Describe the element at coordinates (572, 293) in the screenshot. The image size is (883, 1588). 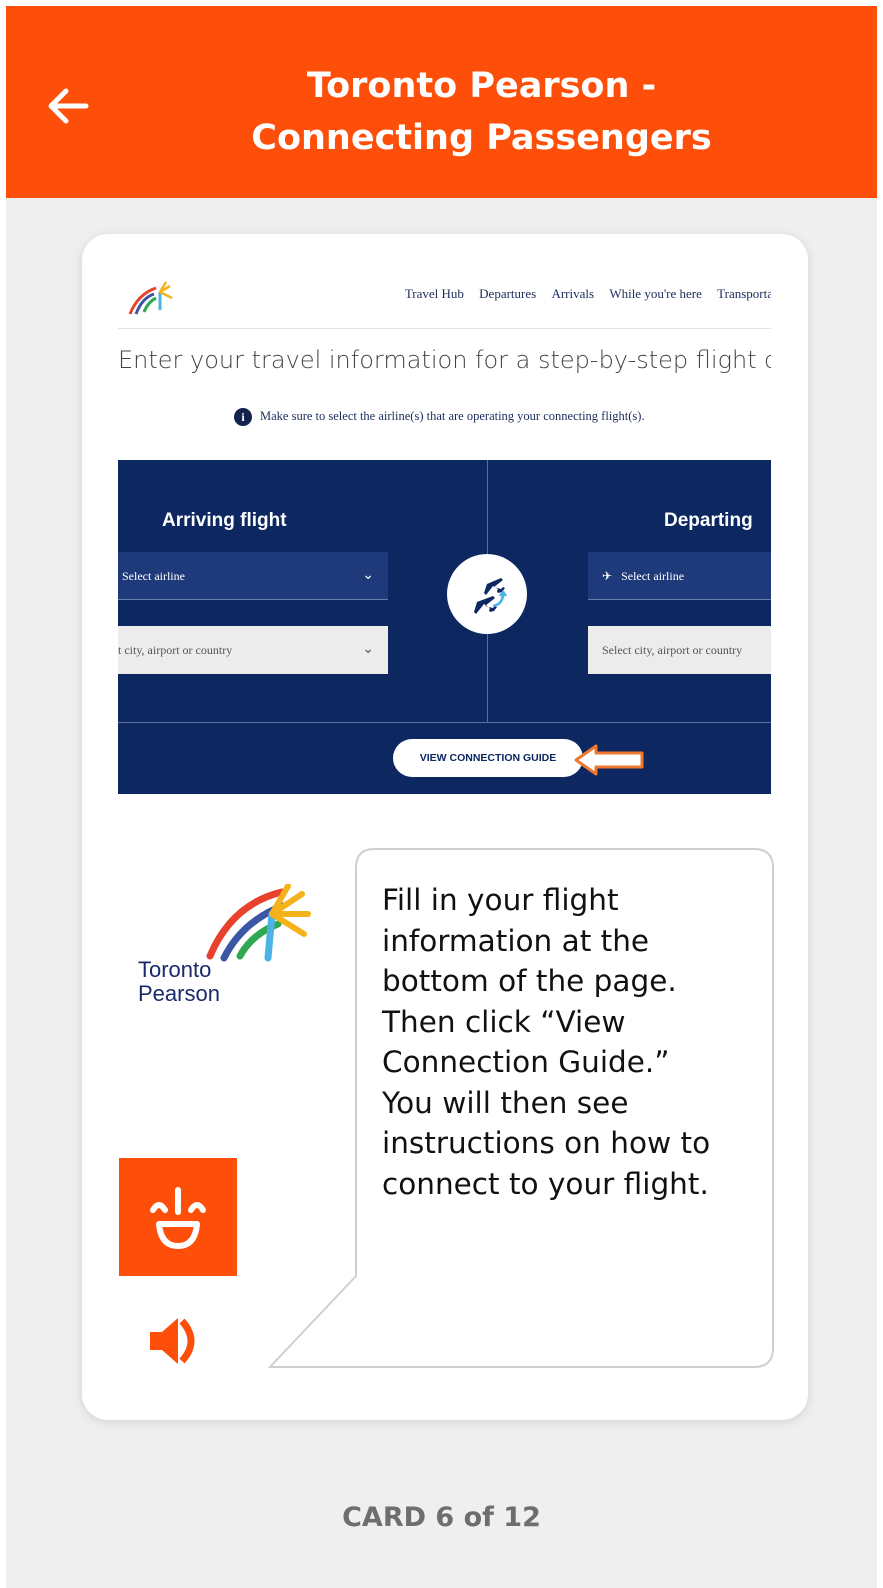
I see `nav-item: Arrivals` at that location.